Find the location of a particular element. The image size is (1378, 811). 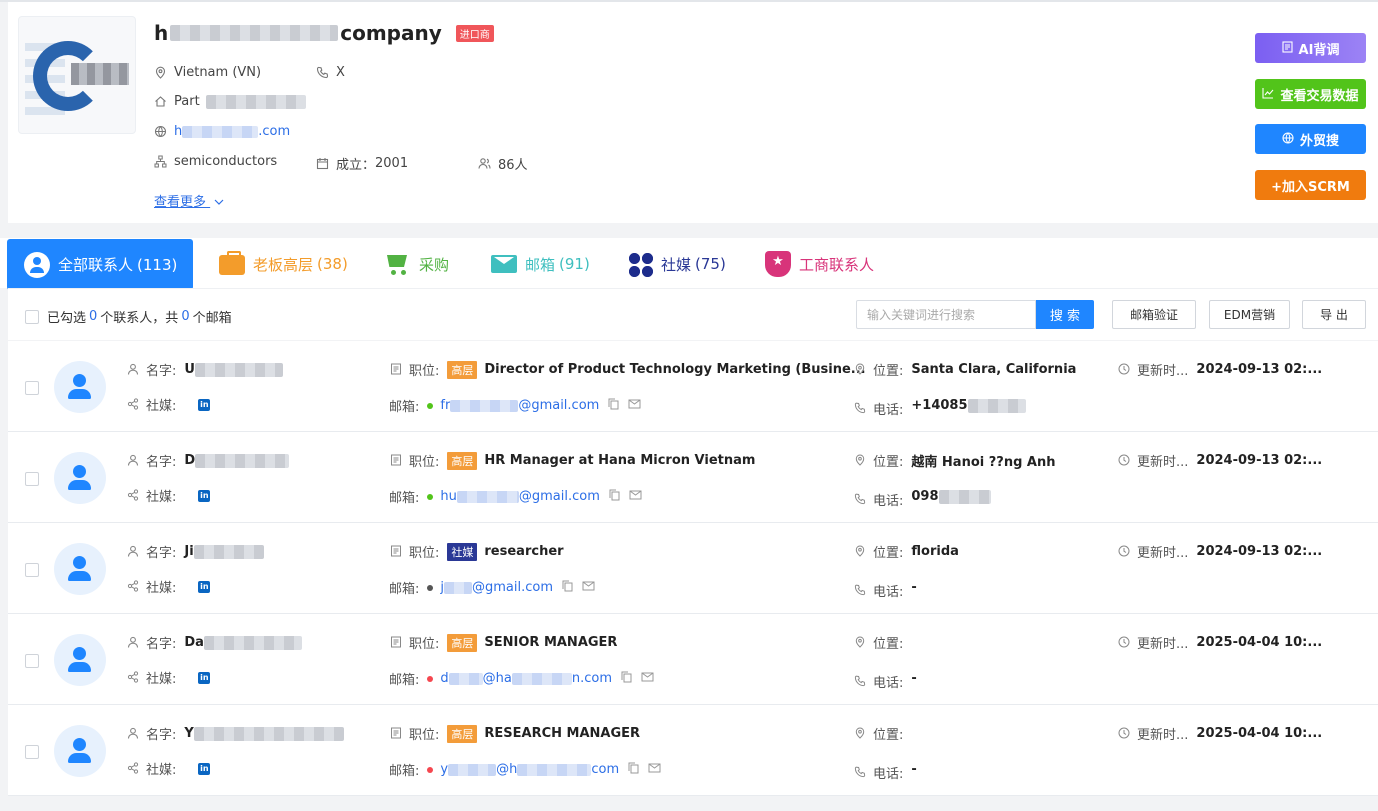

keyword-search-input is located at coordinates (946, 314).